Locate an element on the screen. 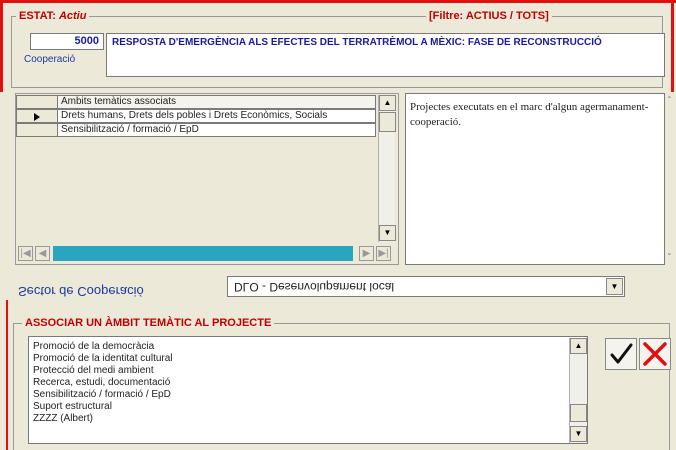 The image size is (676, 450). sector-selected-value: DLO - Desenvolupament local is located at coordinates (314, 287).